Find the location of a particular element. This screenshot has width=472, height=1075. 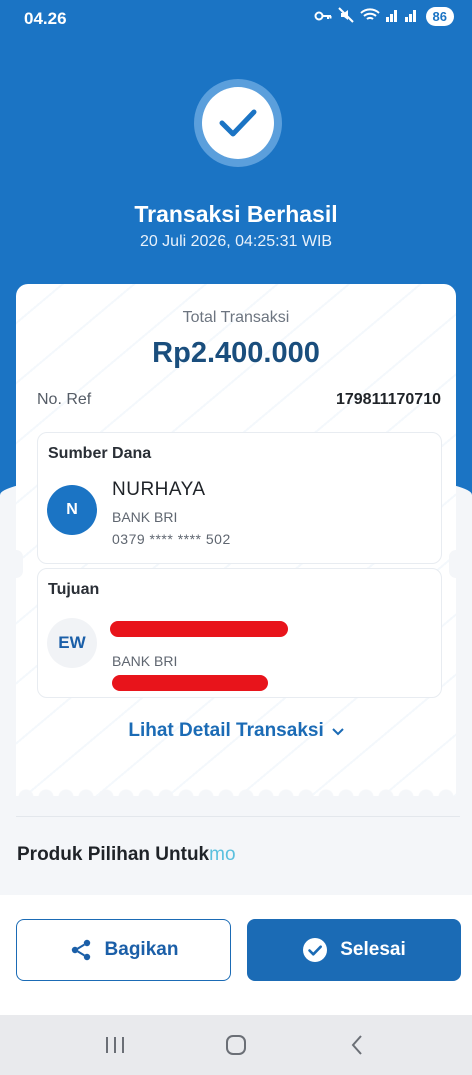

source-account-name: NURHAYA is located at coordinates (159, 489).